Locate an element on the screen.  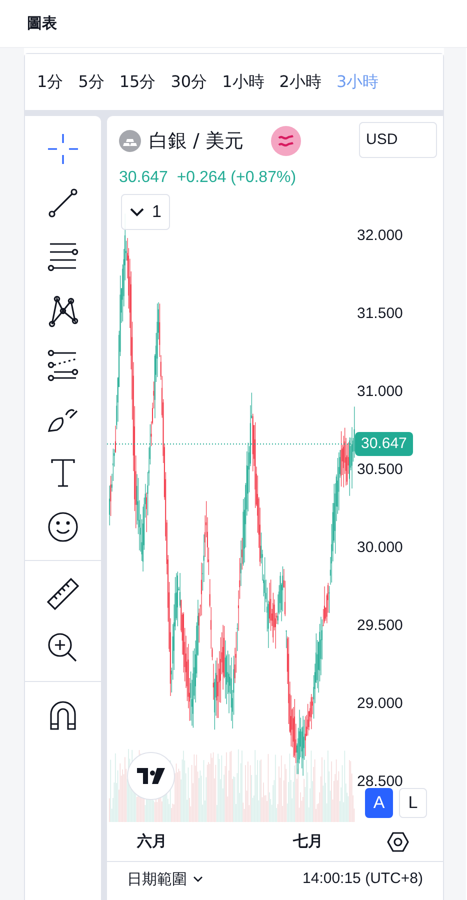
month-label: 七月 is located at coordinates (308, 841).